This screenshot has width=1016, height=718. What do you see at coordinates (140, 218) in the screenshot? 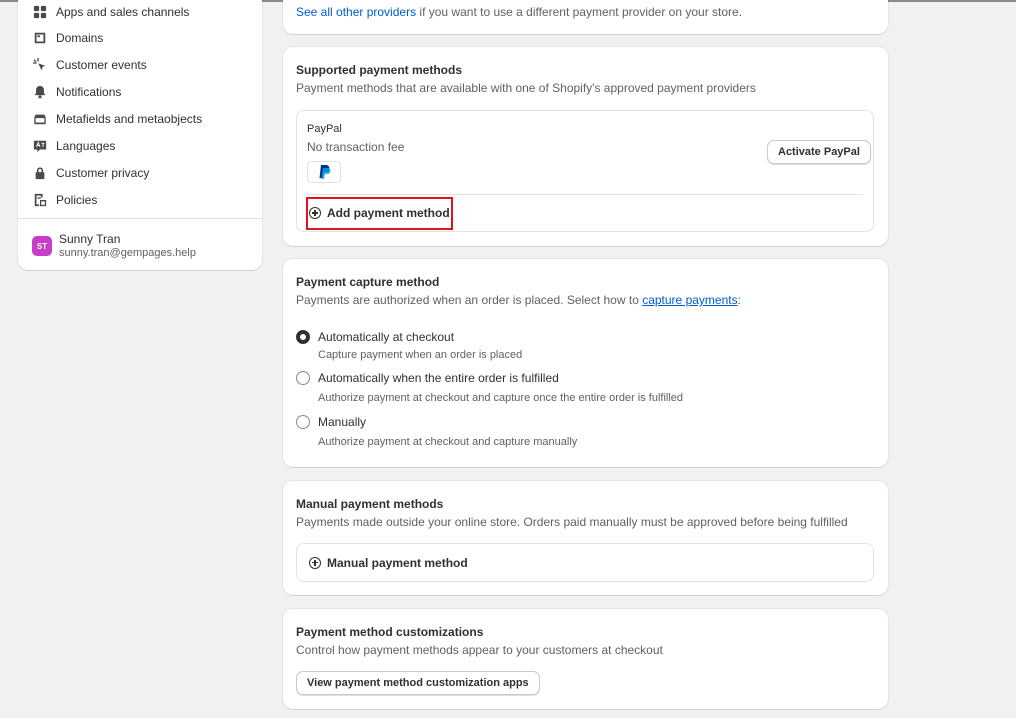
I see `sidebar-divider` at bounding box center [140, 218].